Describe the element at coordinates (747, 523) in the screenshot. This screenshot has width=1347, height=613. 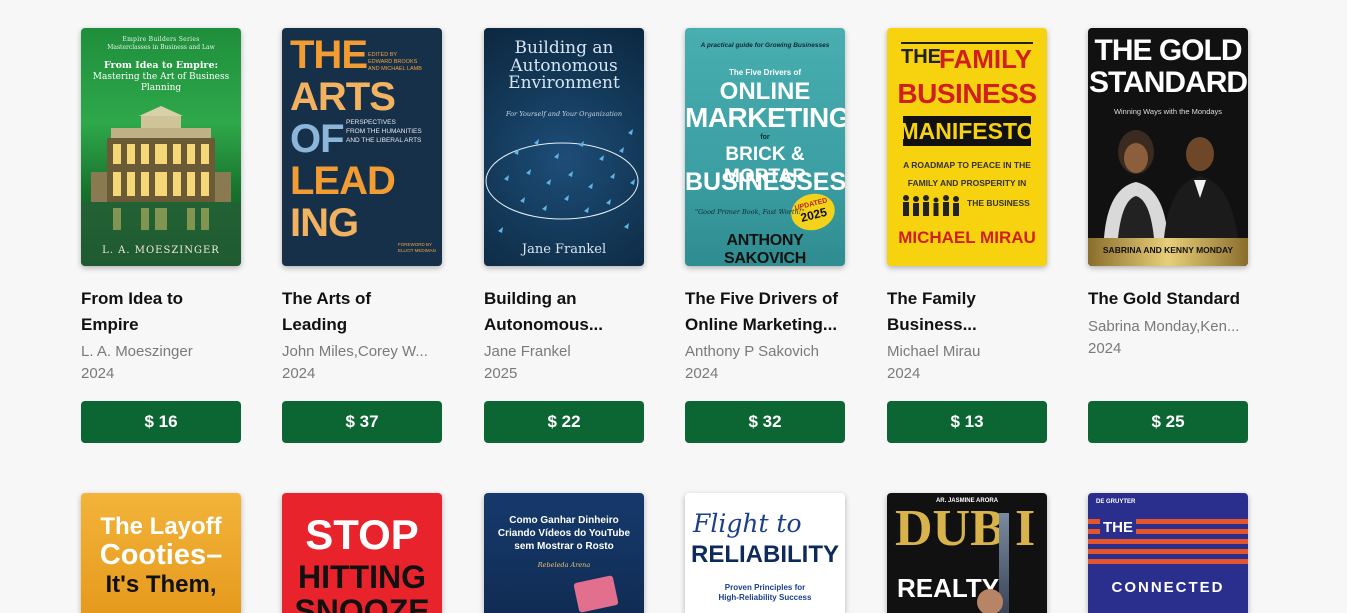
I see `cover-title: Flight to` at that location.